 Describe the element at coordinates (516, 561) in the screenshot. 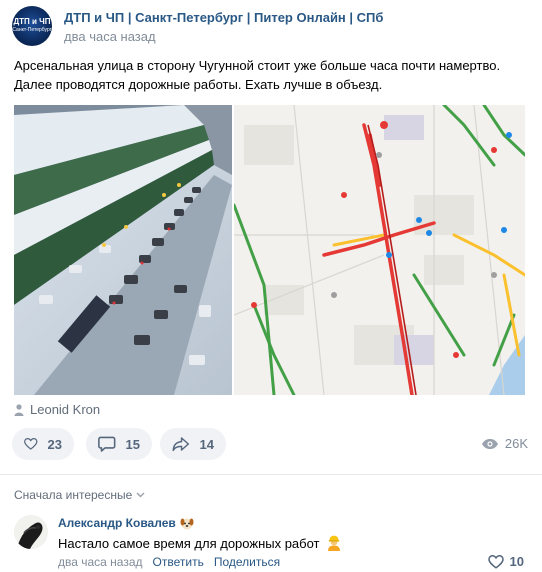

I see `comment-like-count: 10` at that location.